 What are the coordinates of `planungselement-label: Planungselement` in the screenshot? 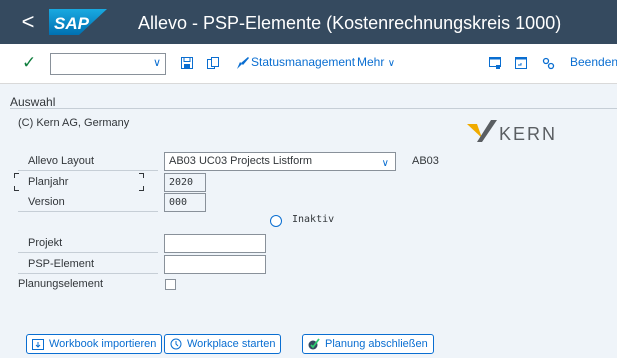 It's located at (61, 284).